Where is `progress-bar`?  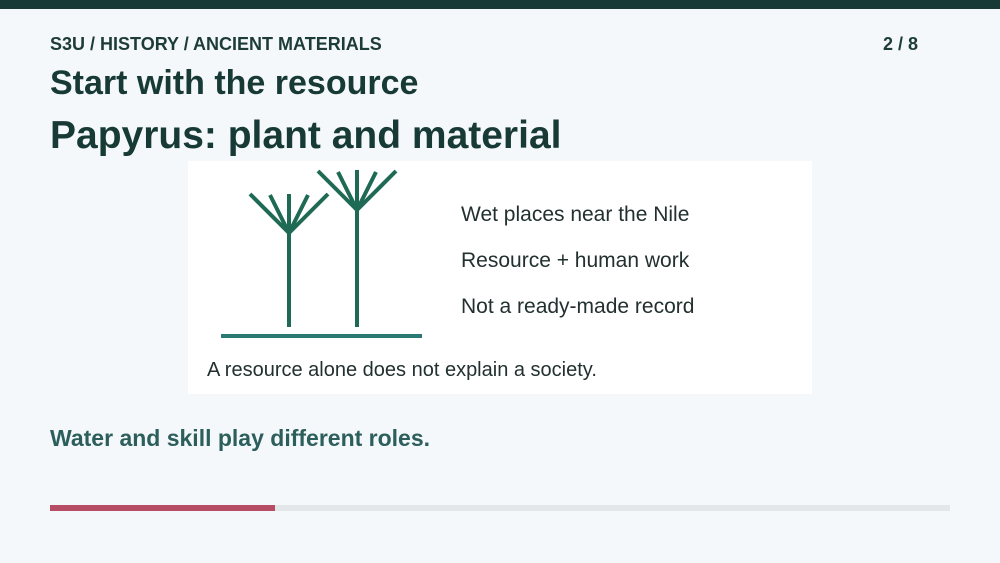
progress-bar is located at coordinates (500, 508).